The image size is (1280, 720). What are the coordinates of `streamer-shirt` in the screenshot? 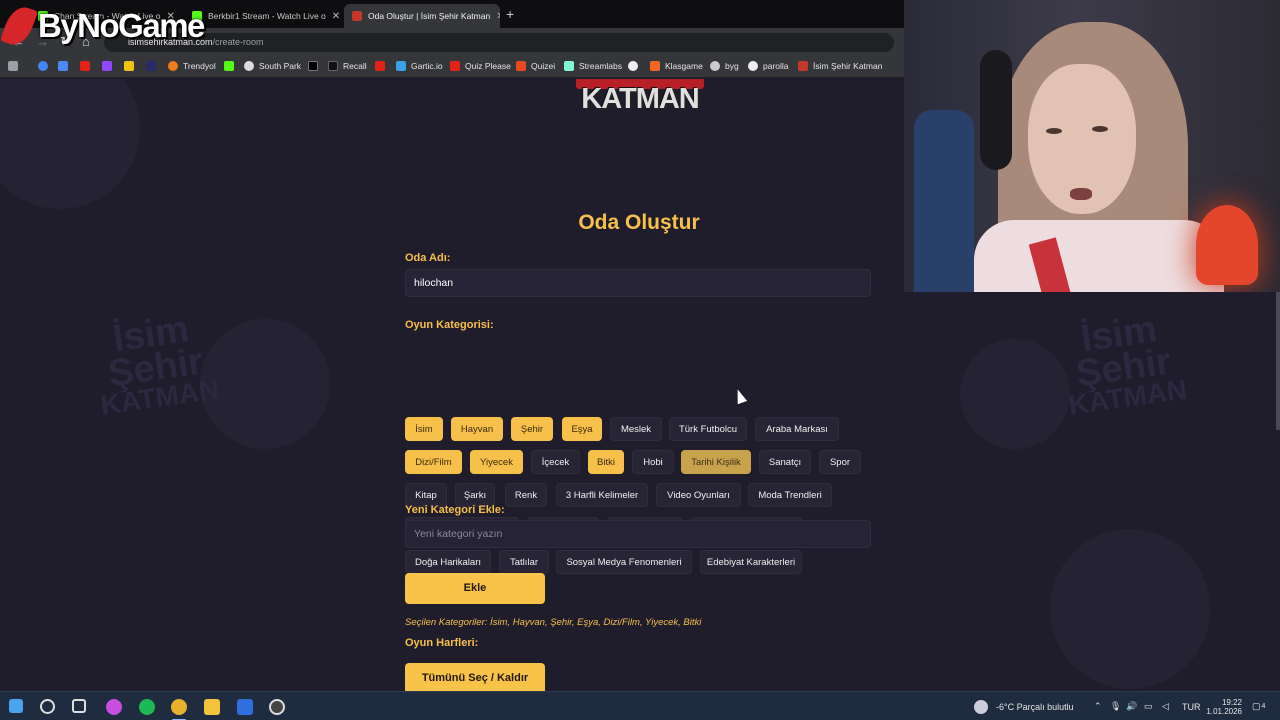 It's located at (1099, 256).